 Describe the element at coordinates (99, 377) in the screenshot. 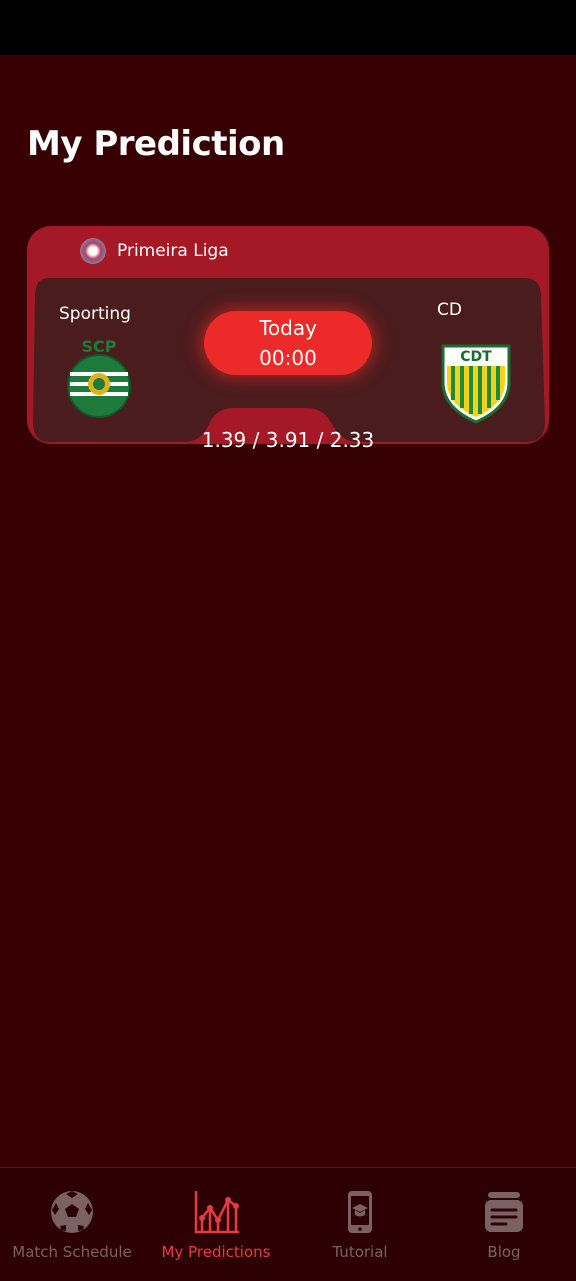

I see `sporting-logo-icon: SCP` at that location.